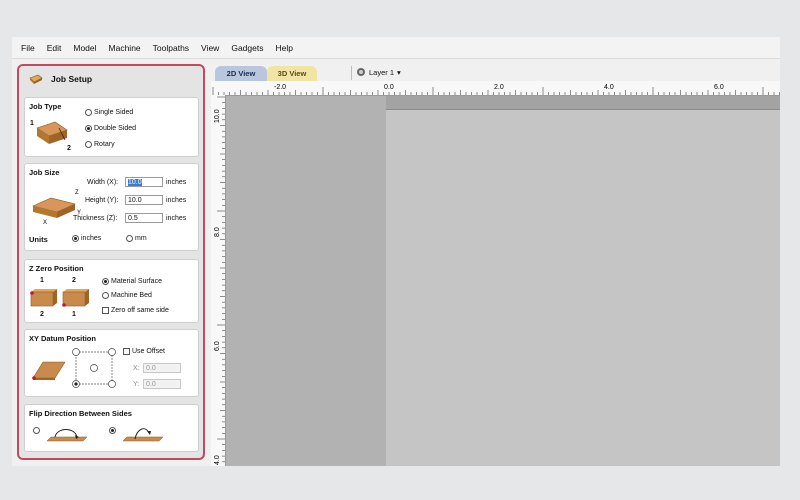  What do you see at coordinates (151, 384) in the screenshot?
I see `offset-y-value: 0.0` at bounding box center [151, 384].